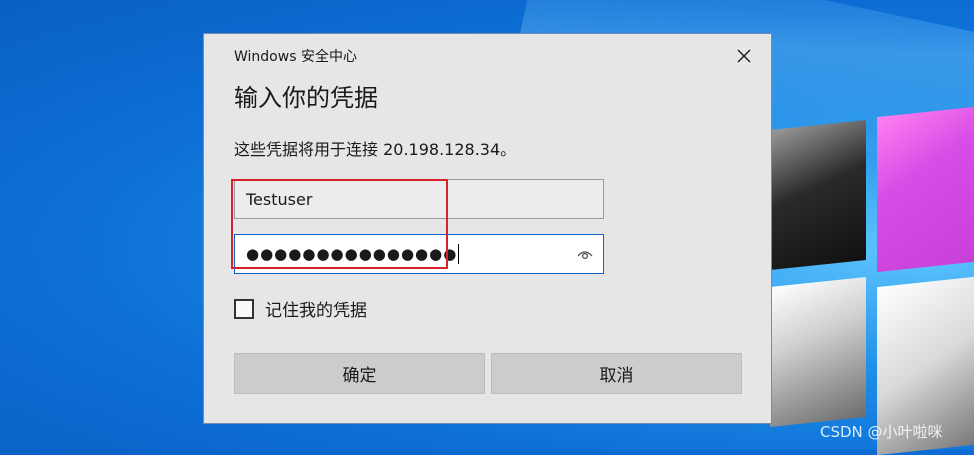 Image resolution: width=974 pixels, height=455 pixels. I want to click on password-field: ●●●●●●●●●●●●●●●, so click(419, 254).